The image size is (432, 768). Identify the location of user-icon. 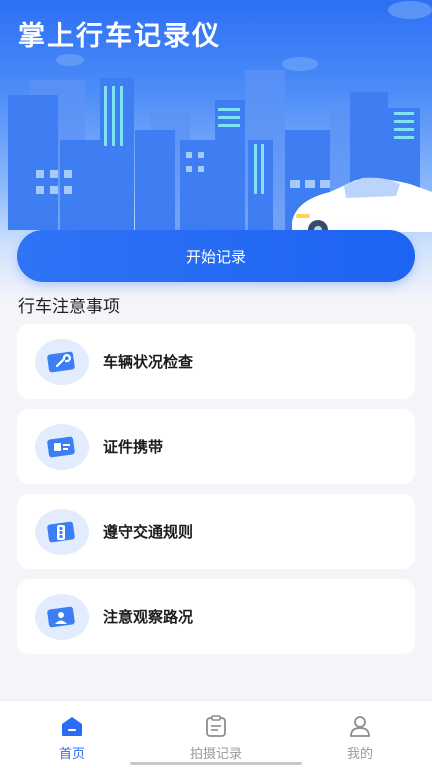
(360, 726).